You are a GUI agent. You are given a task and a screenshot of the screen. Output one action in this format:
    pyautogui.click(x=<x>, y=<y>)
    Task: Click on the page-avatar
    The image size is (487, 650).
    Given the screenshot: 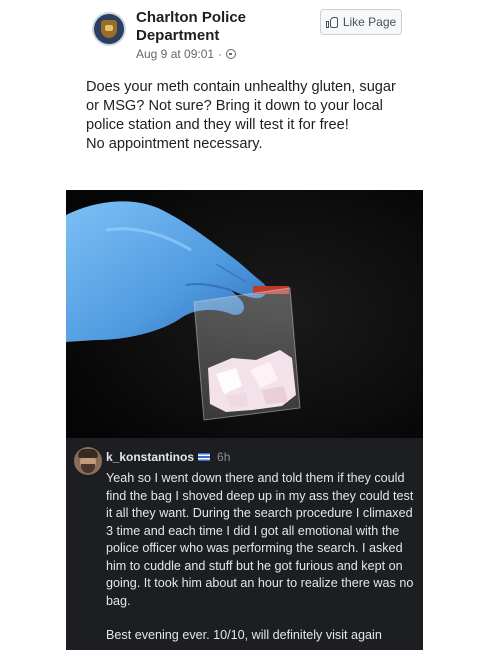 What is the action you would take?
    pyautogui.click(x=109, y=29)
    